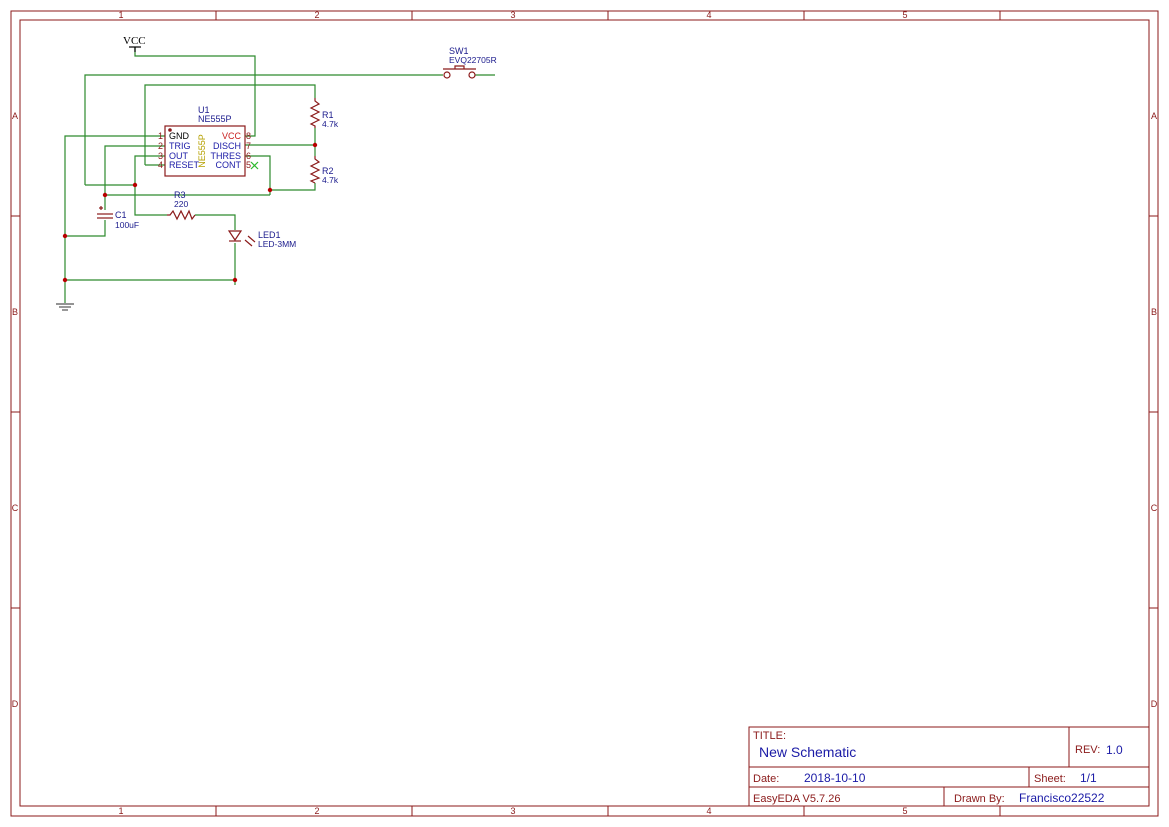  What do you see at coordinates (277, 244) in the screenshot?
I see `led1-value: LED-3MM` at bounding box center [277, 244].